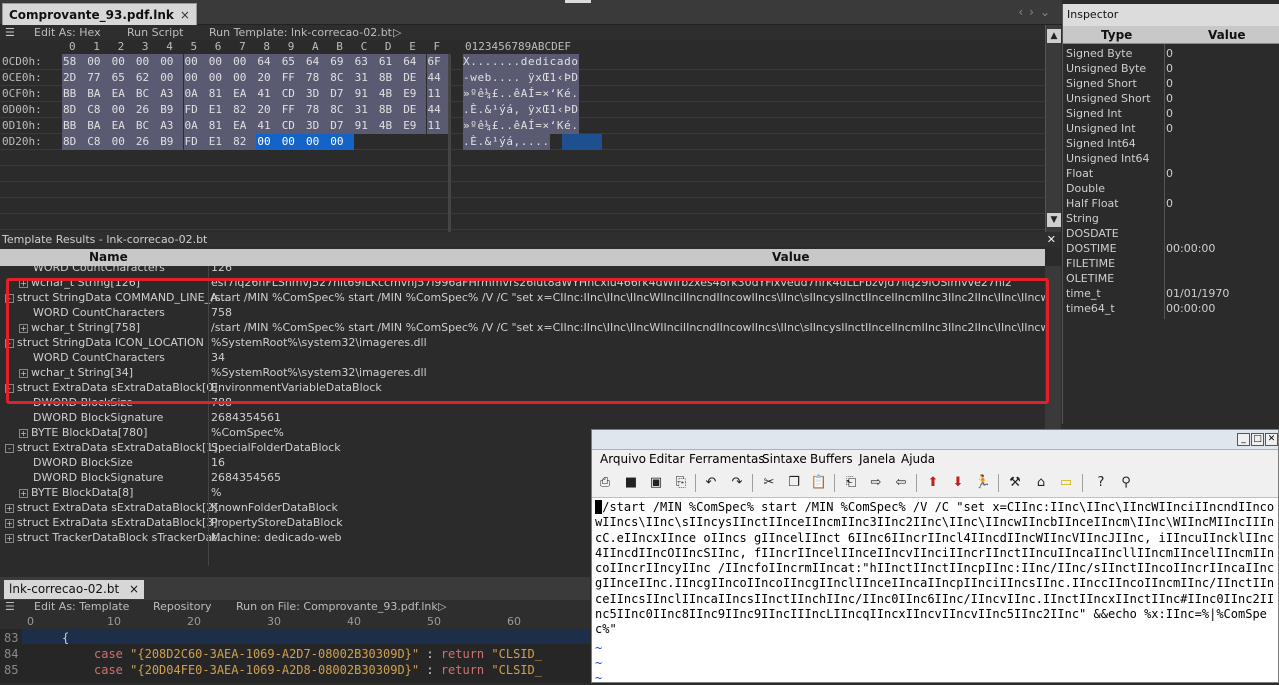 This screenshot has height=685, width=1279. What do you see at coordinates (711, 483) in the screenshot?
I see `undo-icon: ↶` at bounding box center [711, 483].